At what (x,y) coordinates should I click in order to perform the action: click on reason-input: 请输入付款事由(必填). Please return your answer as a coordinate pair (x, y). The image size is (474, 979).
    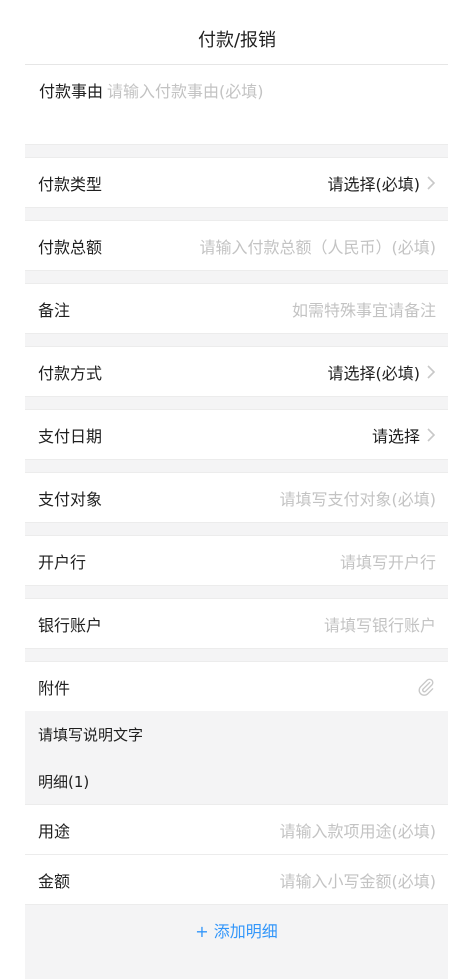
    Looking at the image, I should click on (185, 111).